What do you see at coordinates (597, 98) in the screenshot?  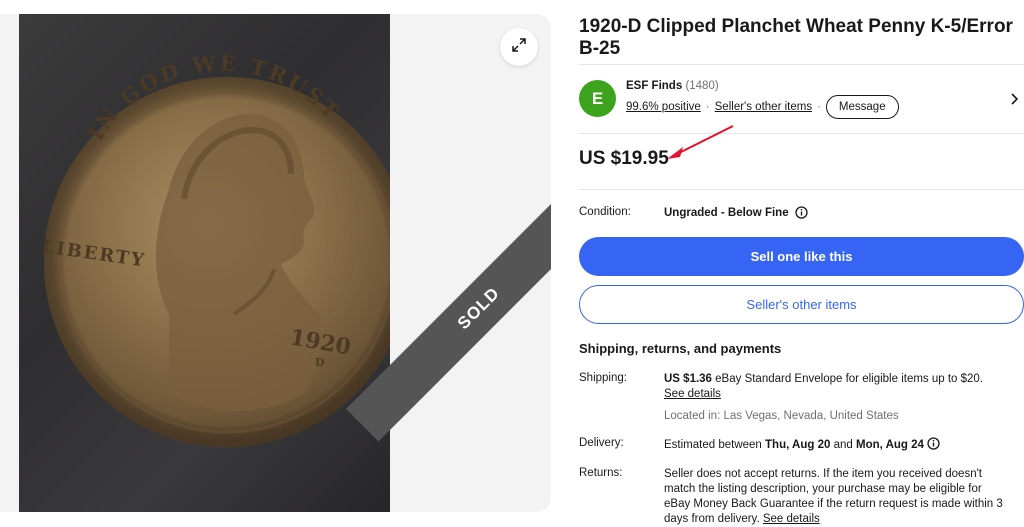 I see `seller-avatar: E` at bounding box center [597, 98].